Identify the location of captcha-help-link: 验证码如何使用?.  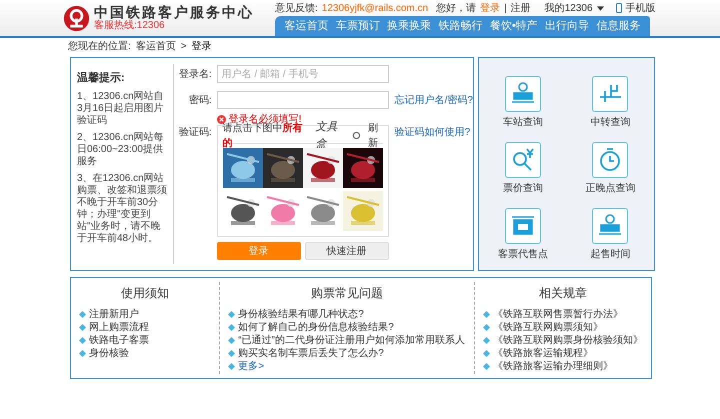
(432, 181).